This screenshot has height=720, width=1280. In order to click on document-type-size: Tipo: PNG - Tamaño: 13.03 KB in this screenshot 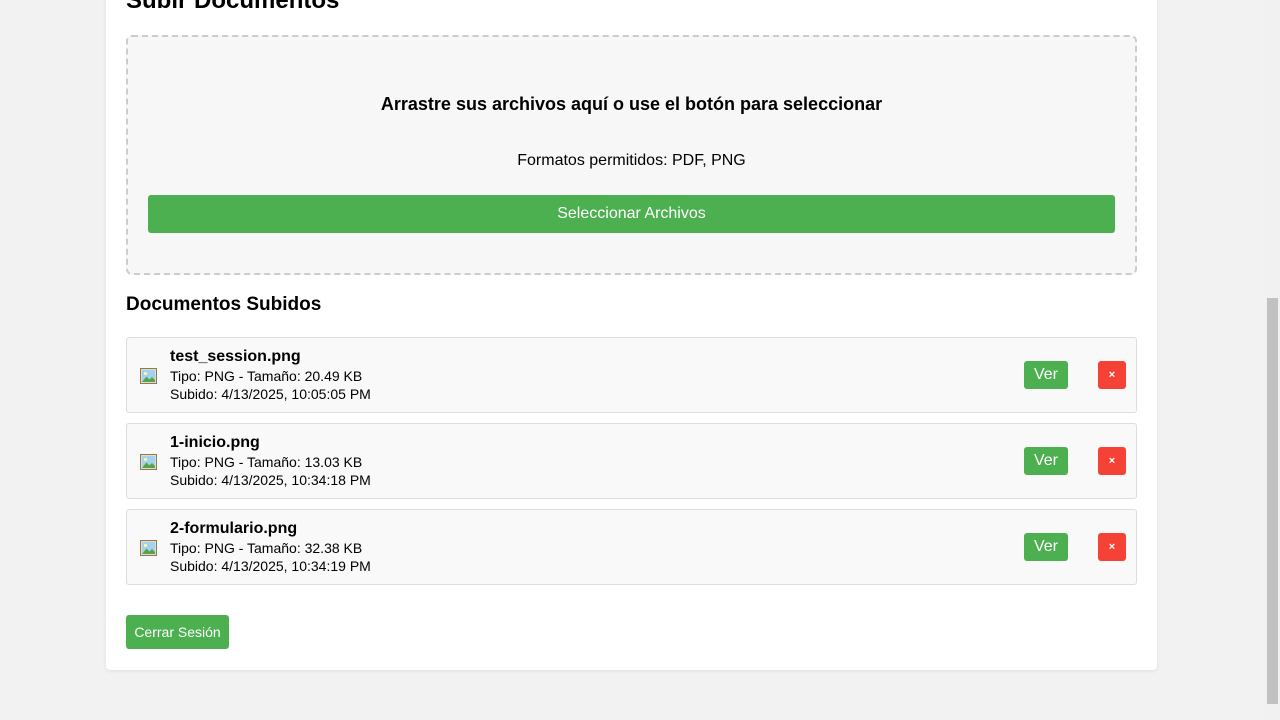, I will do `click(266, 462)`.